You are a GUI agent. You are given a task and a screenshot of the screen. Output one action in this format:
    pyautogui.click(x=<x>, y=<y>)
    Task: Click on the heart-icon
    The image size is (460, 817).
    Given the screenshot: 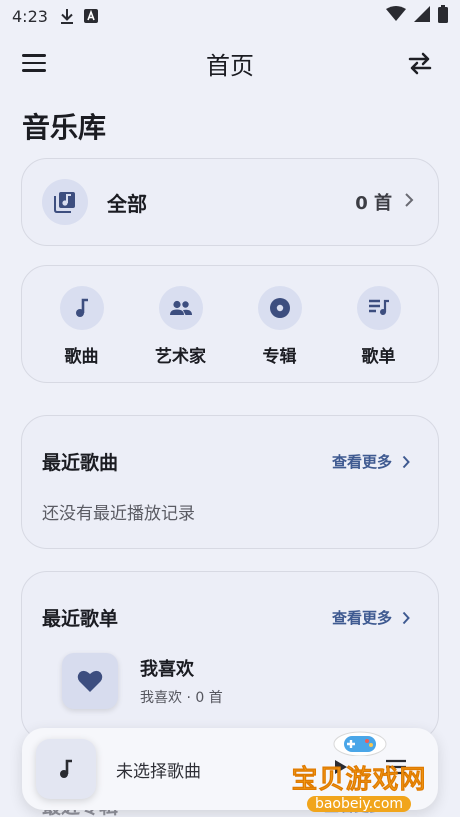 What is the action you would take?
    pyautogui.click(x=90, y=681)
    